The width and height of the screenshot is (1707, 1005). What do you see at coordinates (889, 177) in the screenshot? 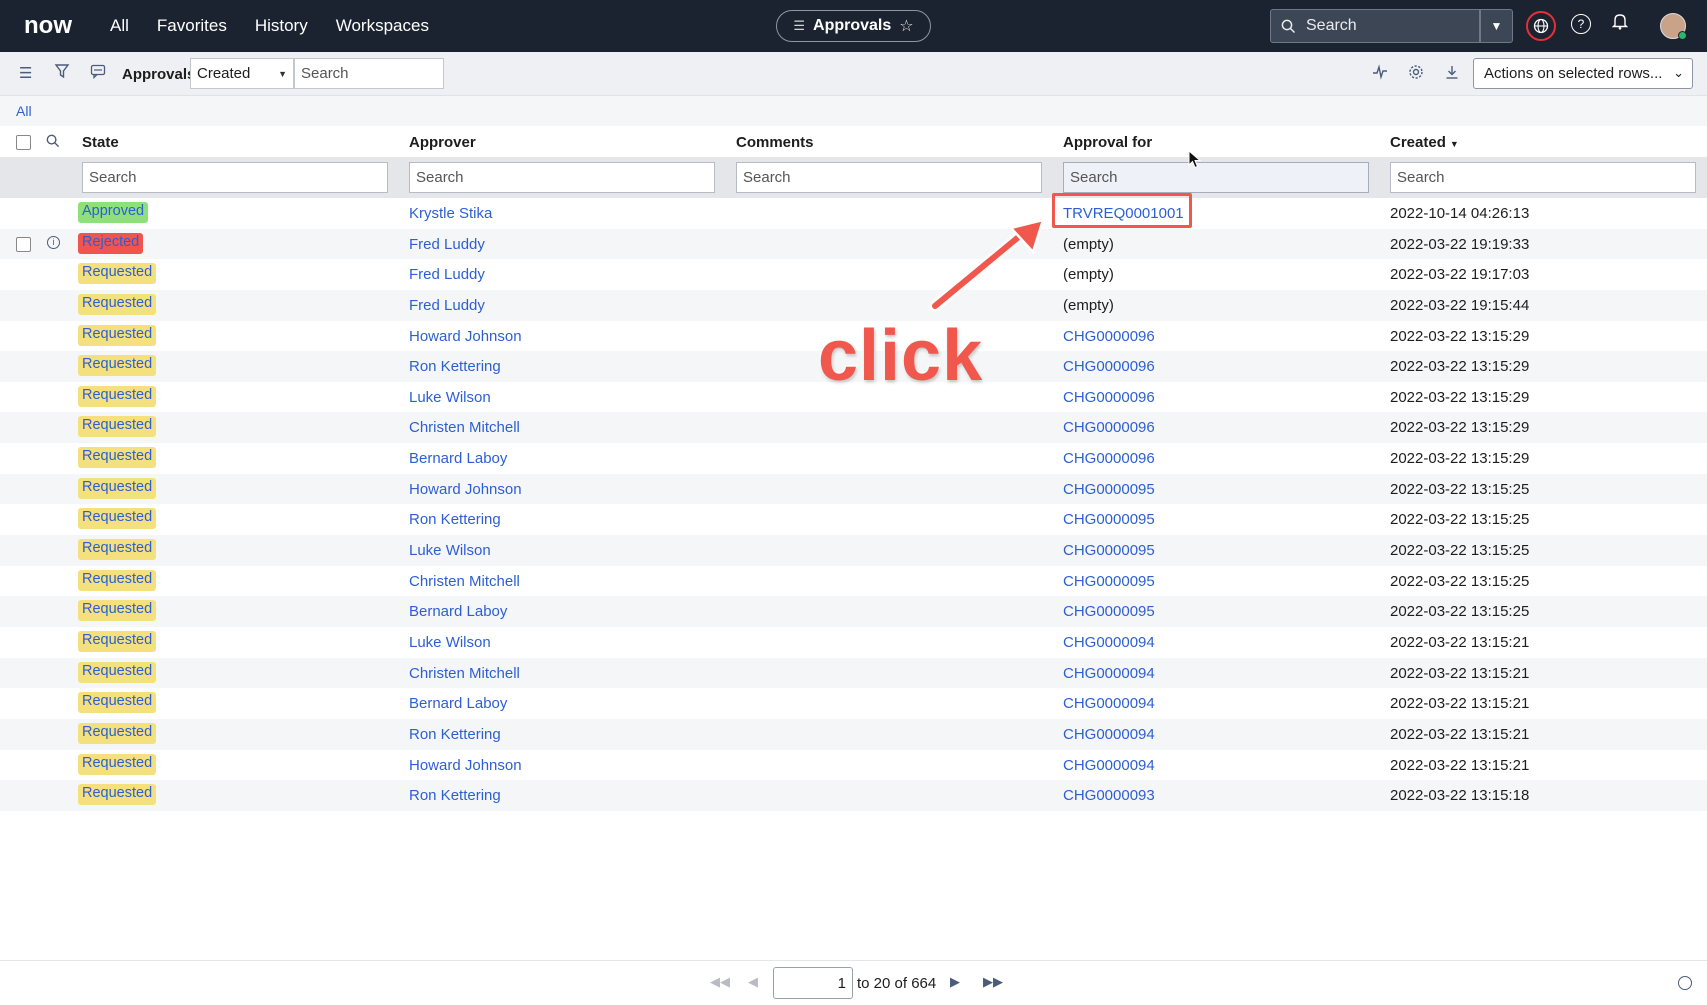
I see `filter-comments-input: Search` at bounding box center [889, 177].